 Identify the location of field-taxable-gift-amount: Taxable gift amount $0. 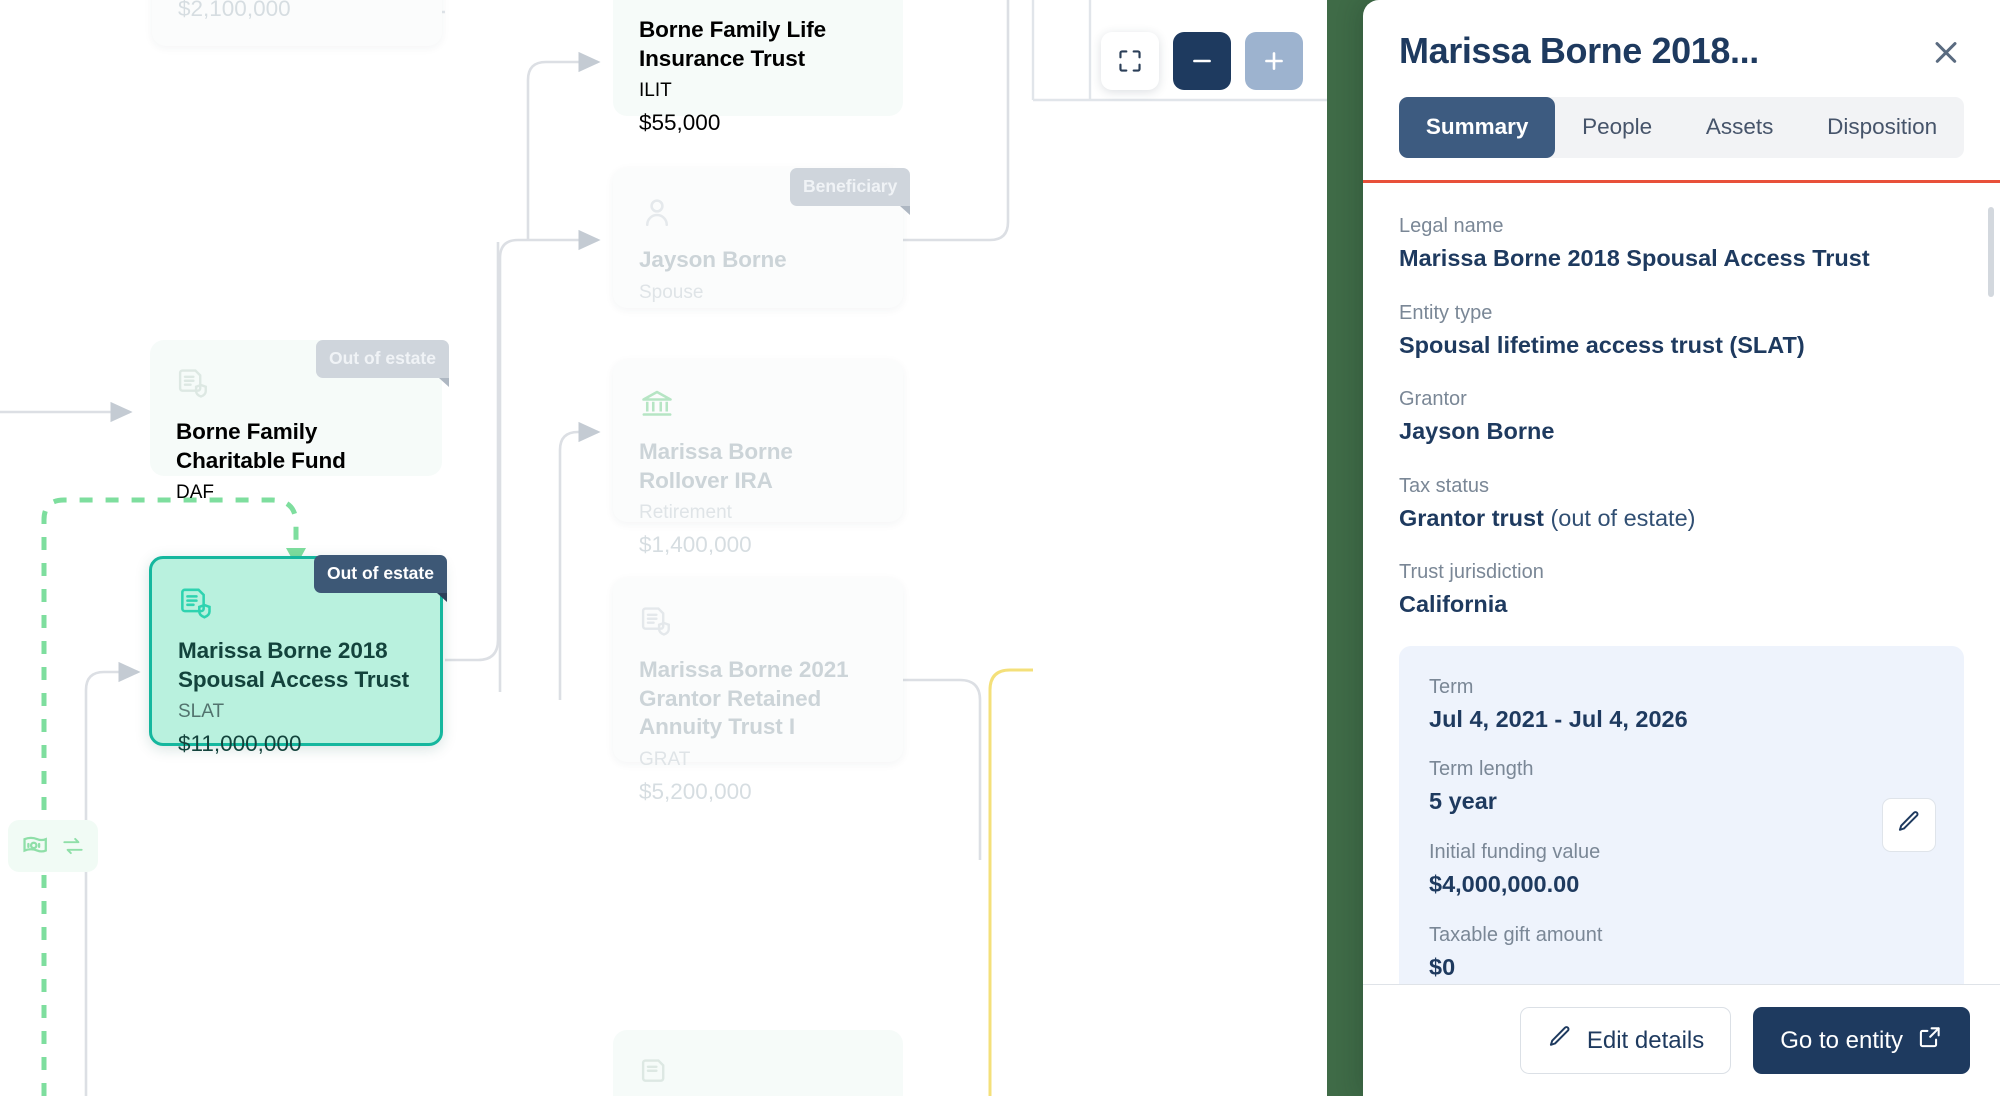
(1681, 952).